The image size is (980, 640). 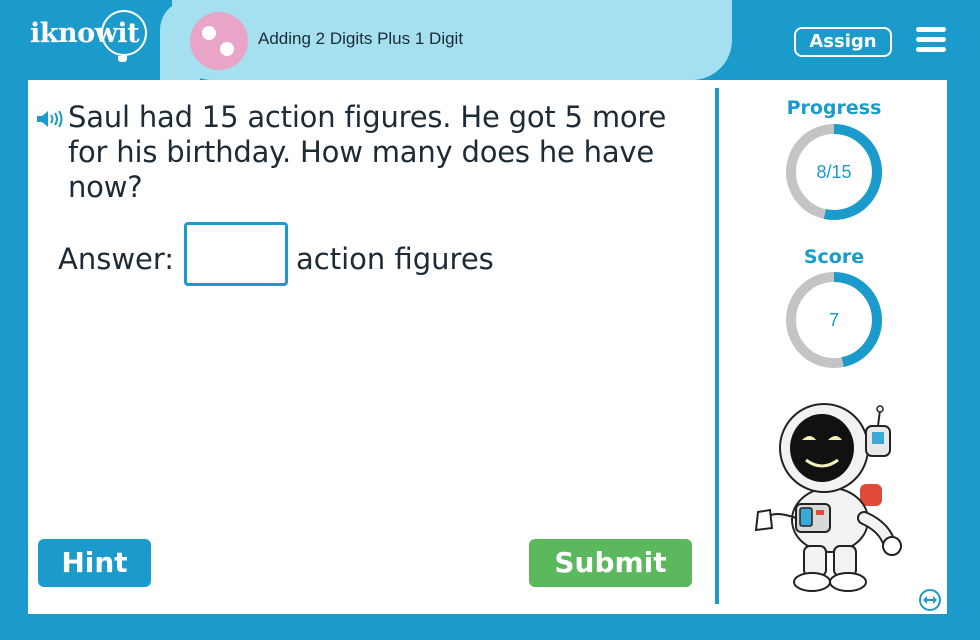 I want to click on hamburger-menu-icon, so click(x=931, y=40).